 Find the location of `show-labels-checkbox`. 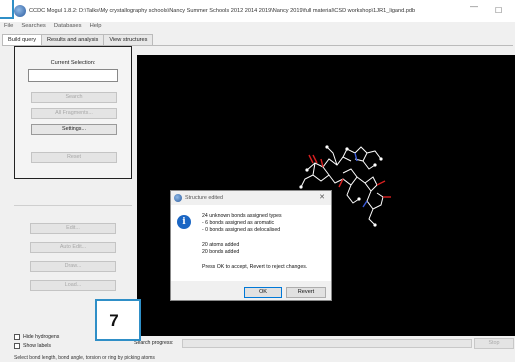

show-labels-checkbox is located at coordinates (17, 346).